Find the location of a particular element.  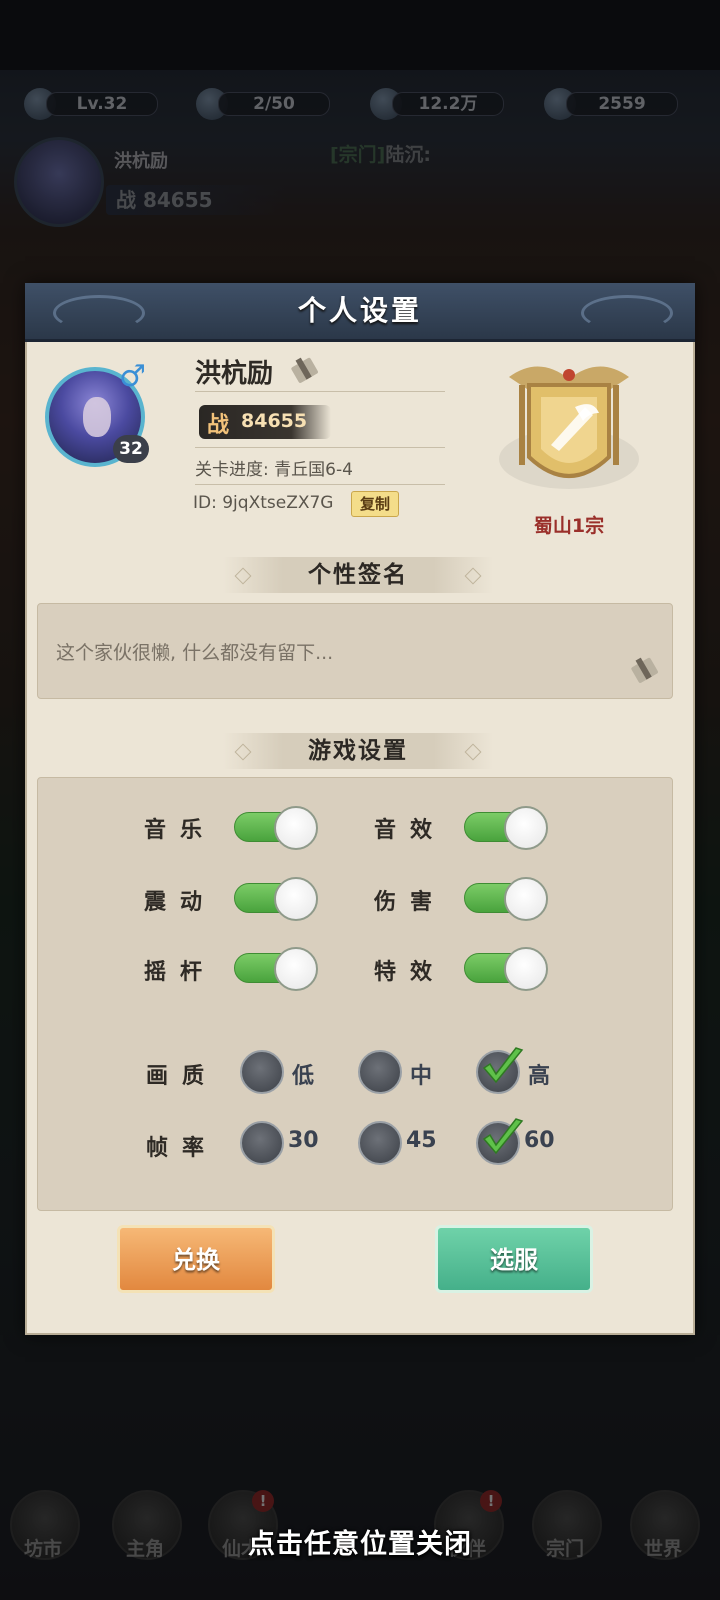

male-icon: ♂ is located at coordinates (132, 376).